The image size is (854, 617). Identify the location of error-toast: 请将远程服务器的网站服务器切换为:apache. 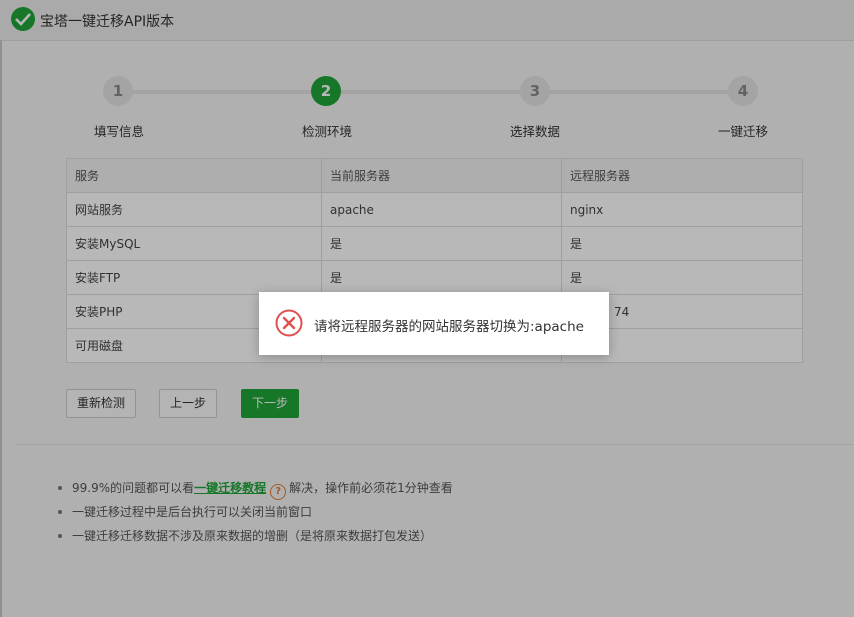
(434, 323).